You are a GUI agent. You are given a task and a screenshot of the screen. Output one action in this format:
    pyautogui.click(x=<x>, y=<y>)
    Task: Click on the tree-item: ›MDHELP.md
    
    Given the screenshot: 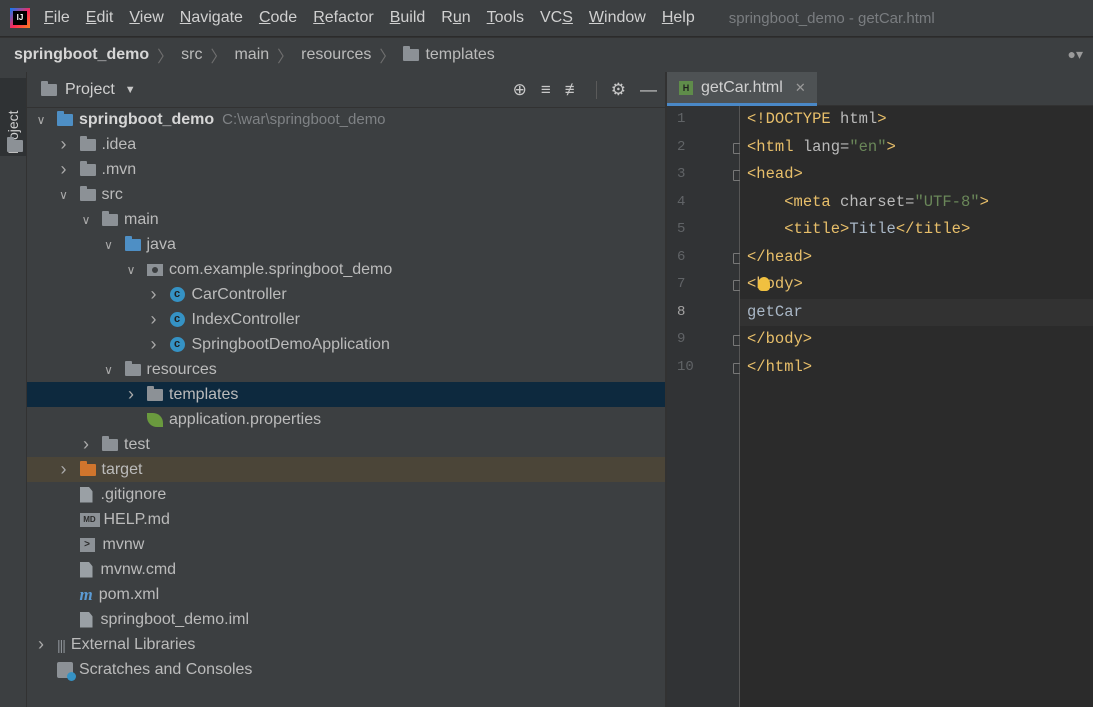 What is the action you would take?
    pyautogui.click(x=346, y=519)
    